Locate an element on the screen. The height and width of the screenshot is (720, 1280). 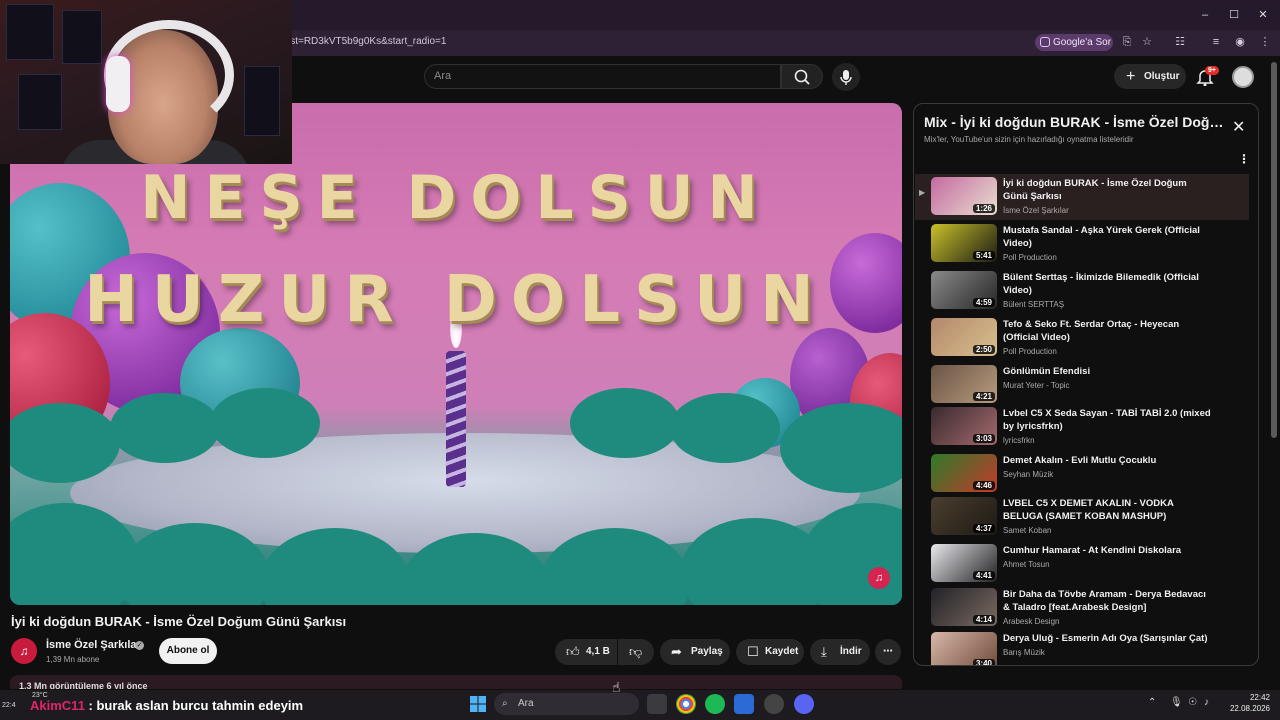
more-actions-button: ⋯ is located at coordinates (888, 652).